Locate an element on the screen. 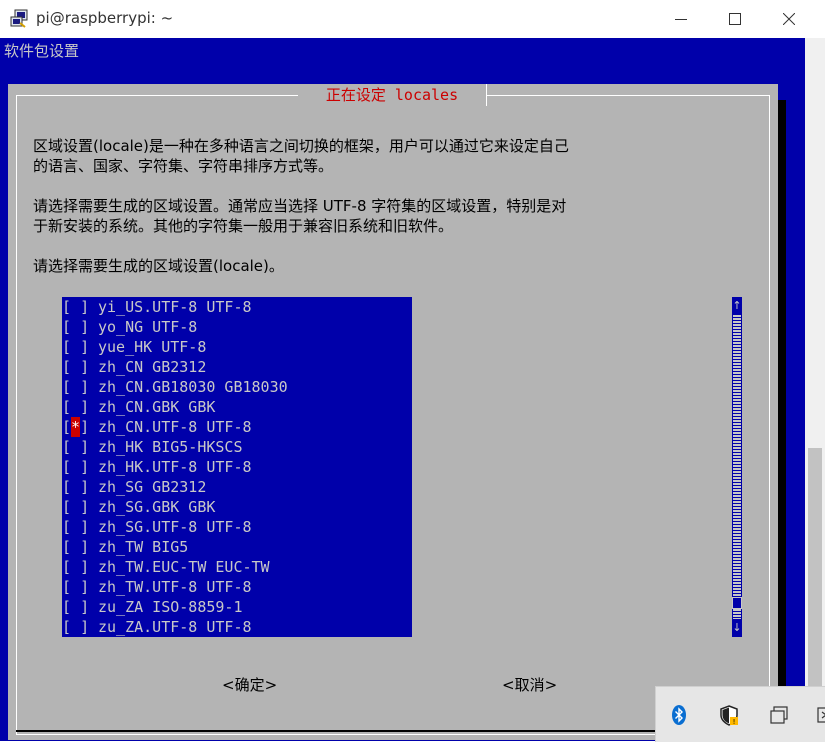 Image resolution: width=825 pixels, height=742 pixels. locale-row: [ ] zu_ZA.UTF-8 UTF-8 is located at coordinates (237, 627).